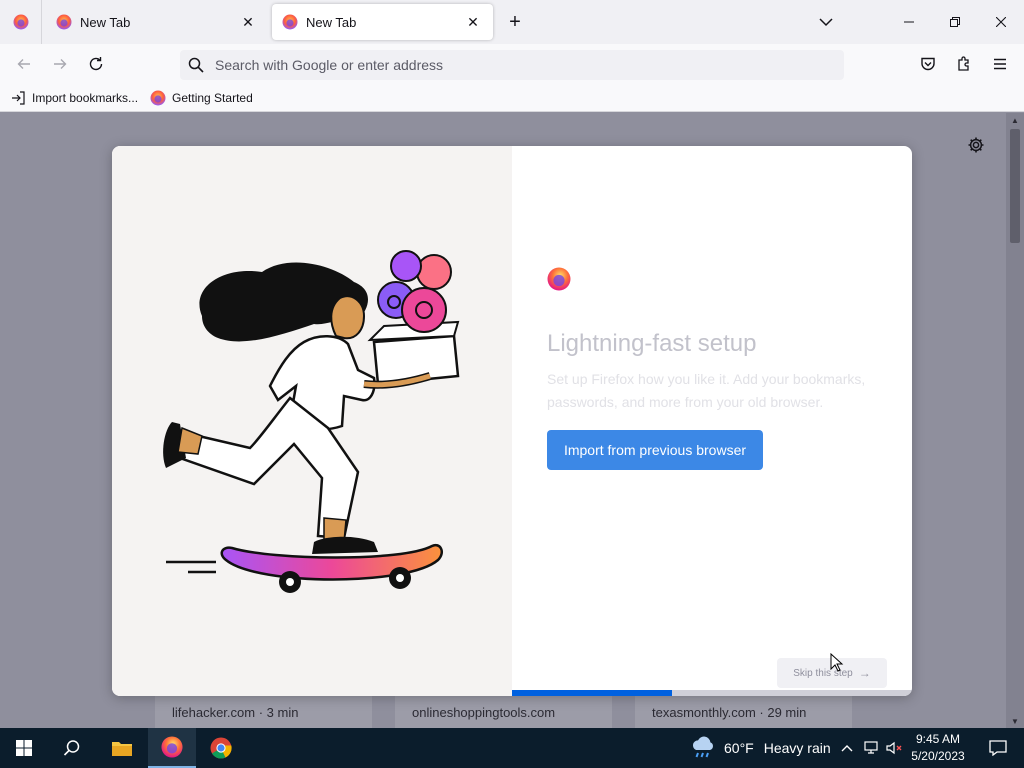 The height and width of the screenshot is (768, 1024). I want to click on puzzle-piece-icon, so click(963, 63).